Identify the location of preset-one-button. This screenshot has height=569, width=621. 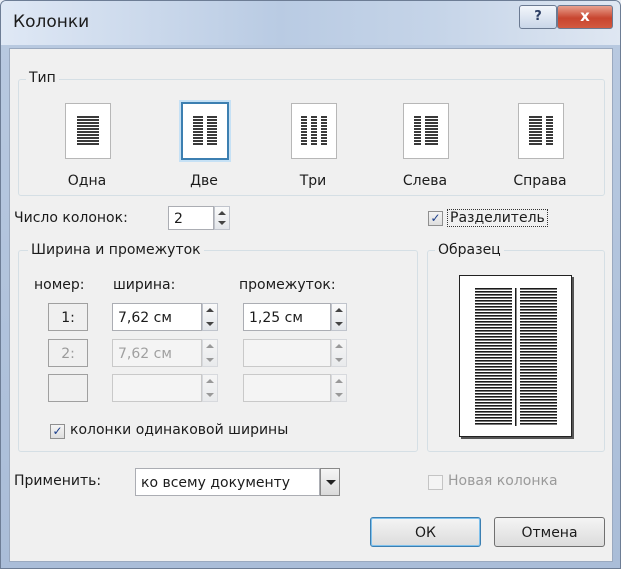
(88, 131).